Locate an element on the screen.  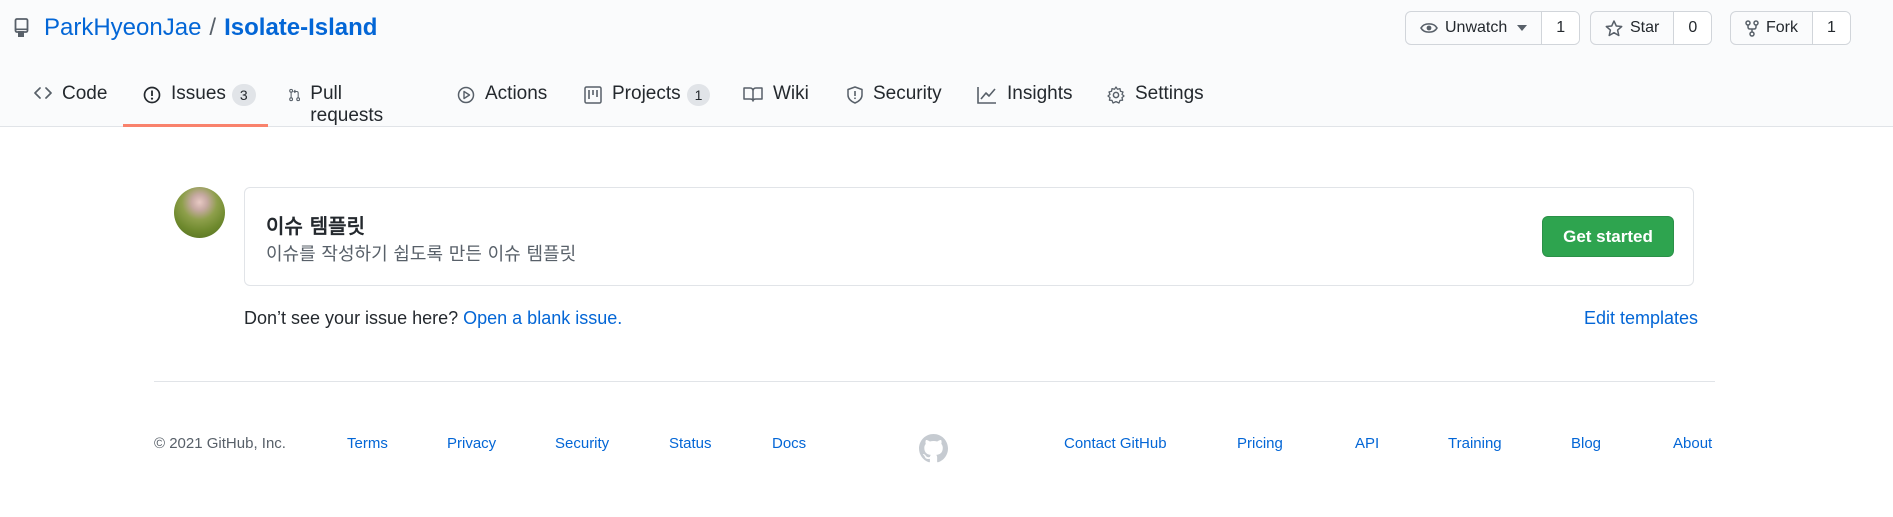
footer-link-about: About is located at coordinates (1692, 443).